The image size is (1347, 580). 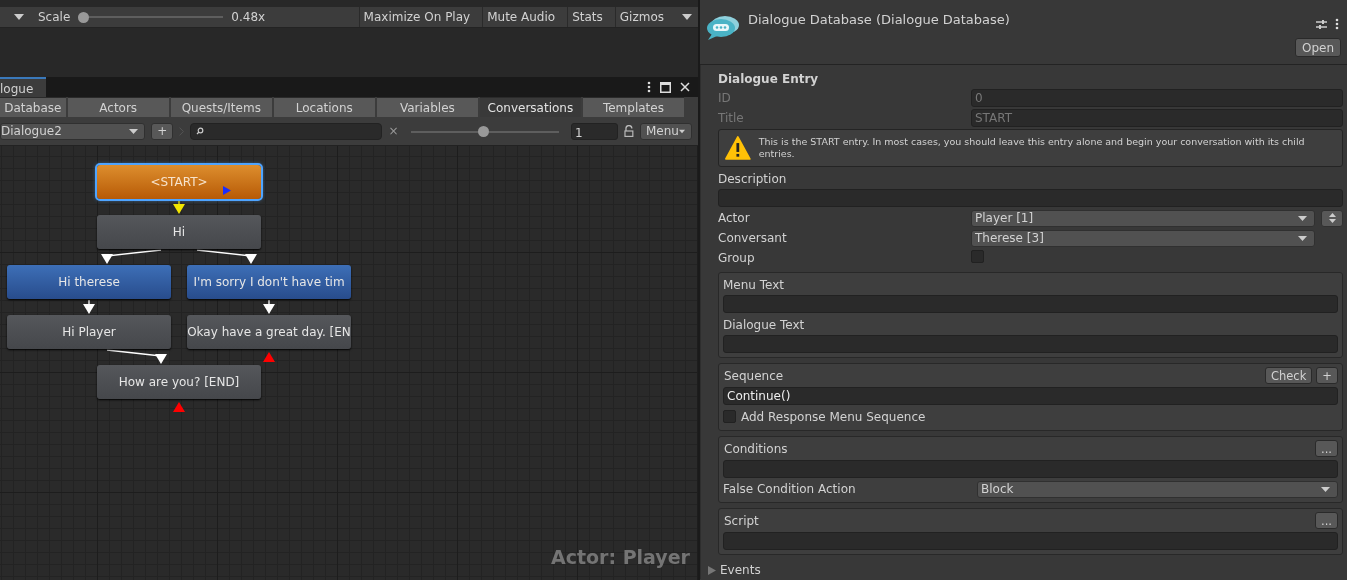 What do you see at coordinates (1143, 218) in the screenshot?
I see `actor-dropdown: Player [1]` at bounding box center [1143, 218].